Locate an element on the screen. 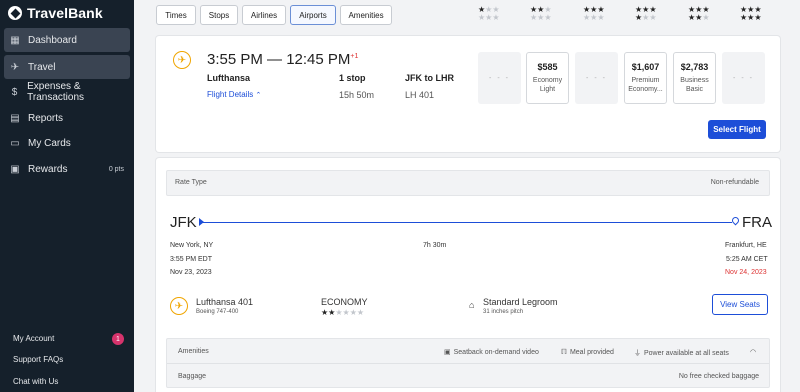  cabin-class: ECONOMY is located at coordinates (344, 302).